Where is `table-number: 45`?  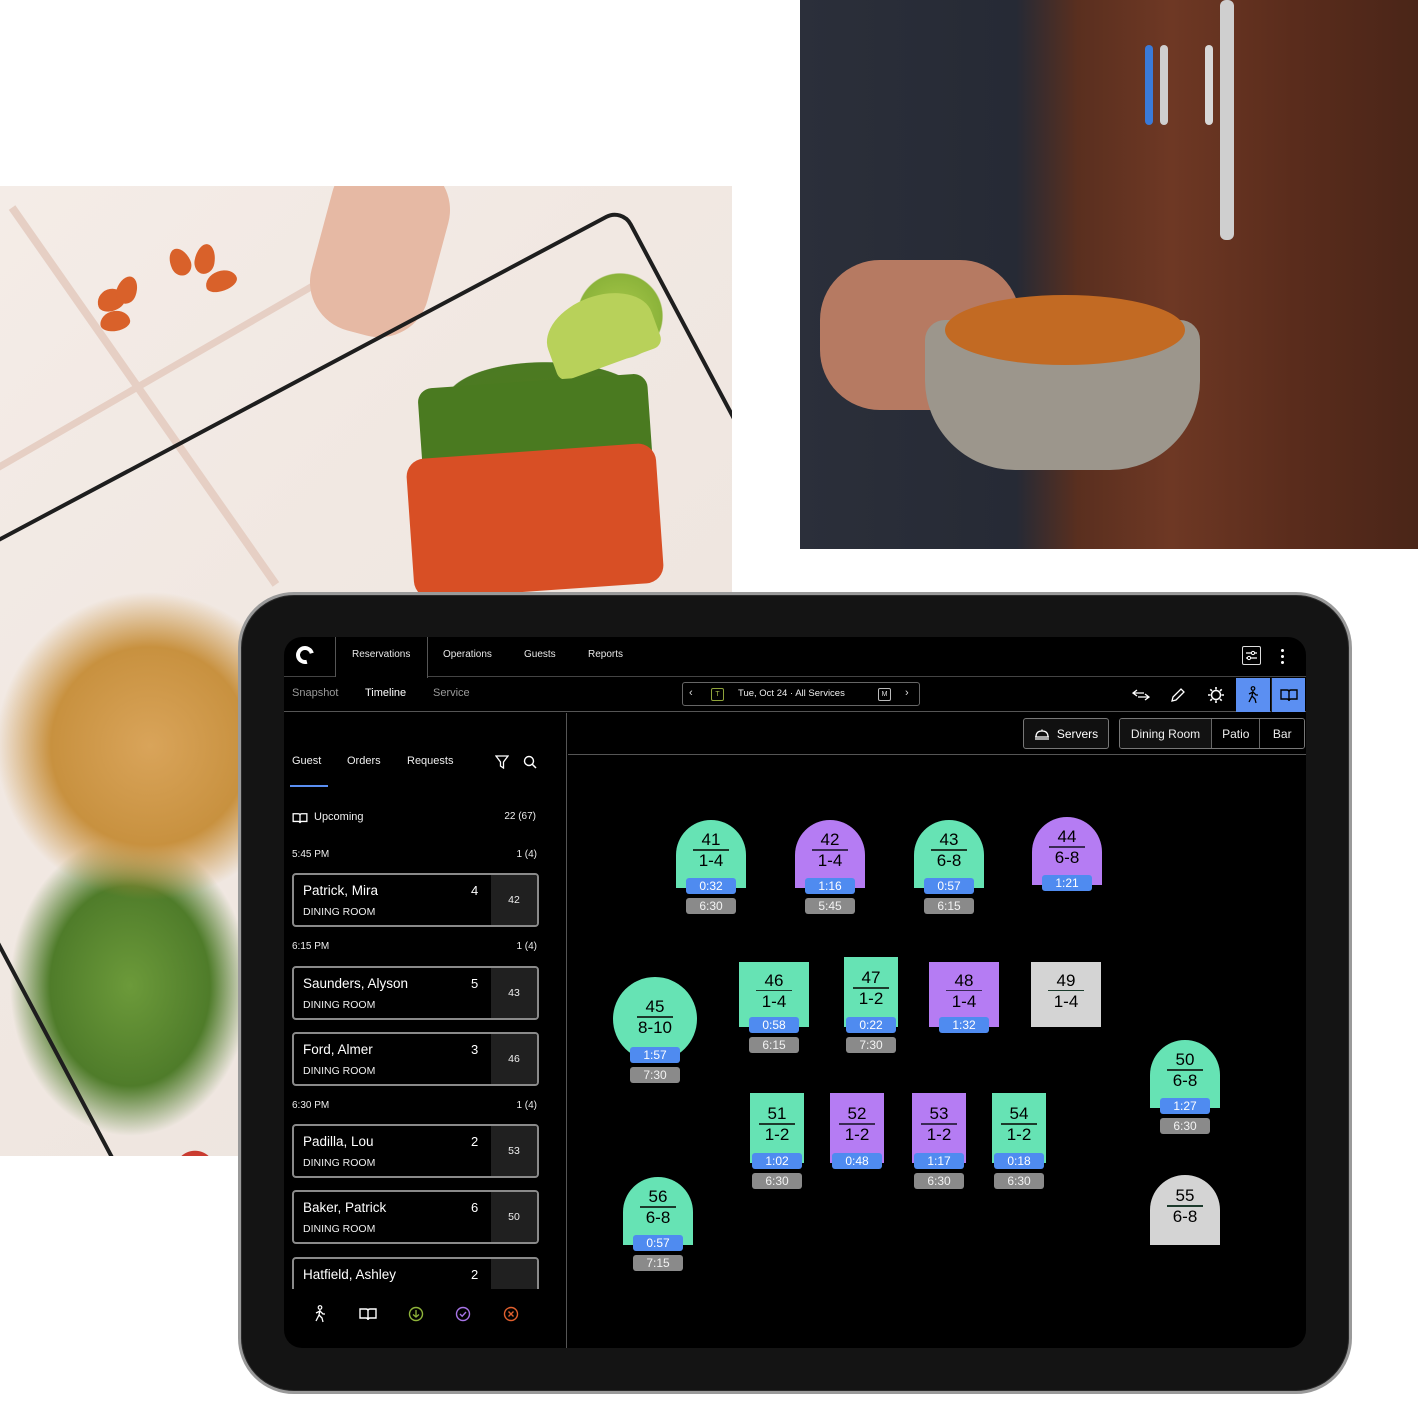
table-number: 45 is located at coordinates (655, 1006).